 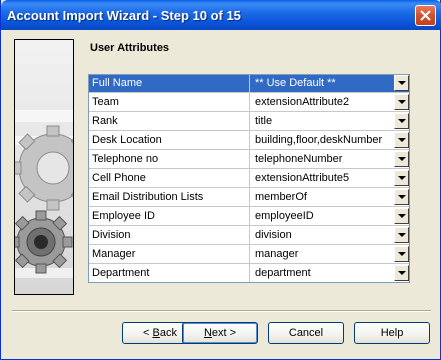 I want to click on help-button: Help, so click(x=392, y=333).